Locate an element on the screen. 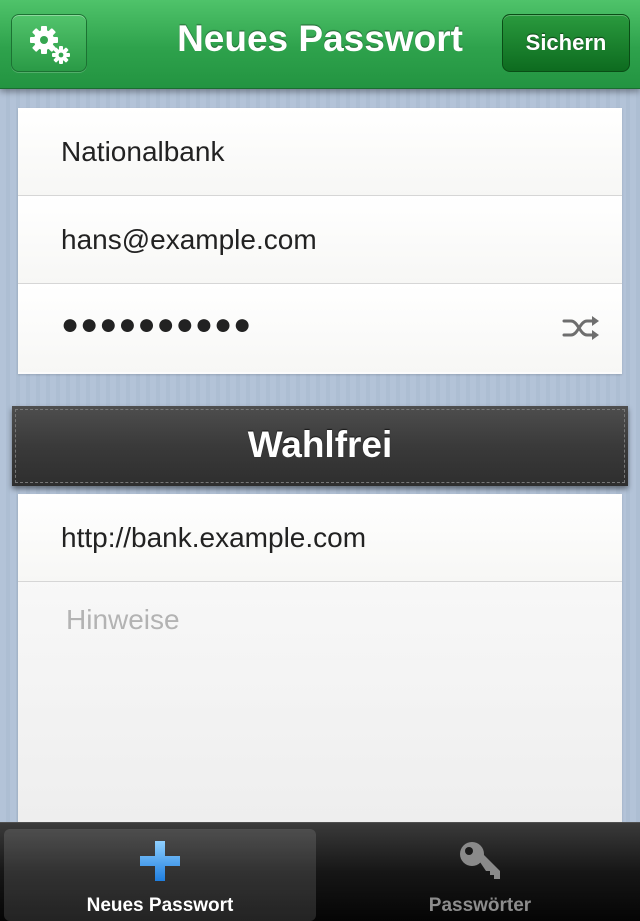  tab-passwords-label: Passwörter is located at coordinates (480, 905).